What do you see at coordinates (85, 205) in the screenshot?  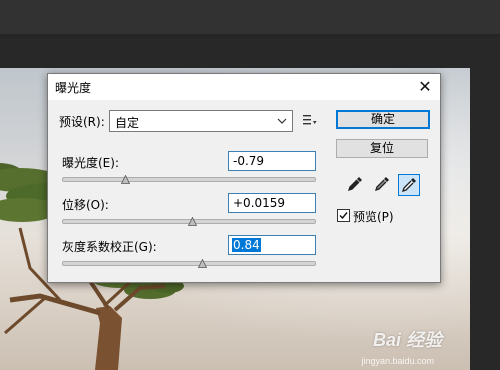 I see `offset-label: 位移(O):` at bounding box center [85, 205].